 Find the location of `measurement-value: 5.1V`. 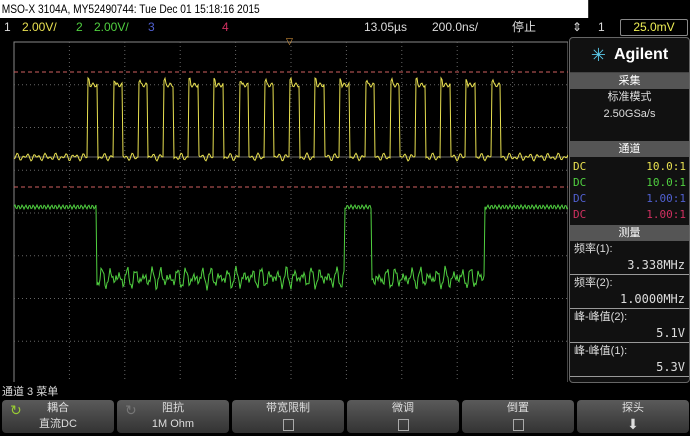

measurement-value: 5.1V is located at coordinates (629, 334).